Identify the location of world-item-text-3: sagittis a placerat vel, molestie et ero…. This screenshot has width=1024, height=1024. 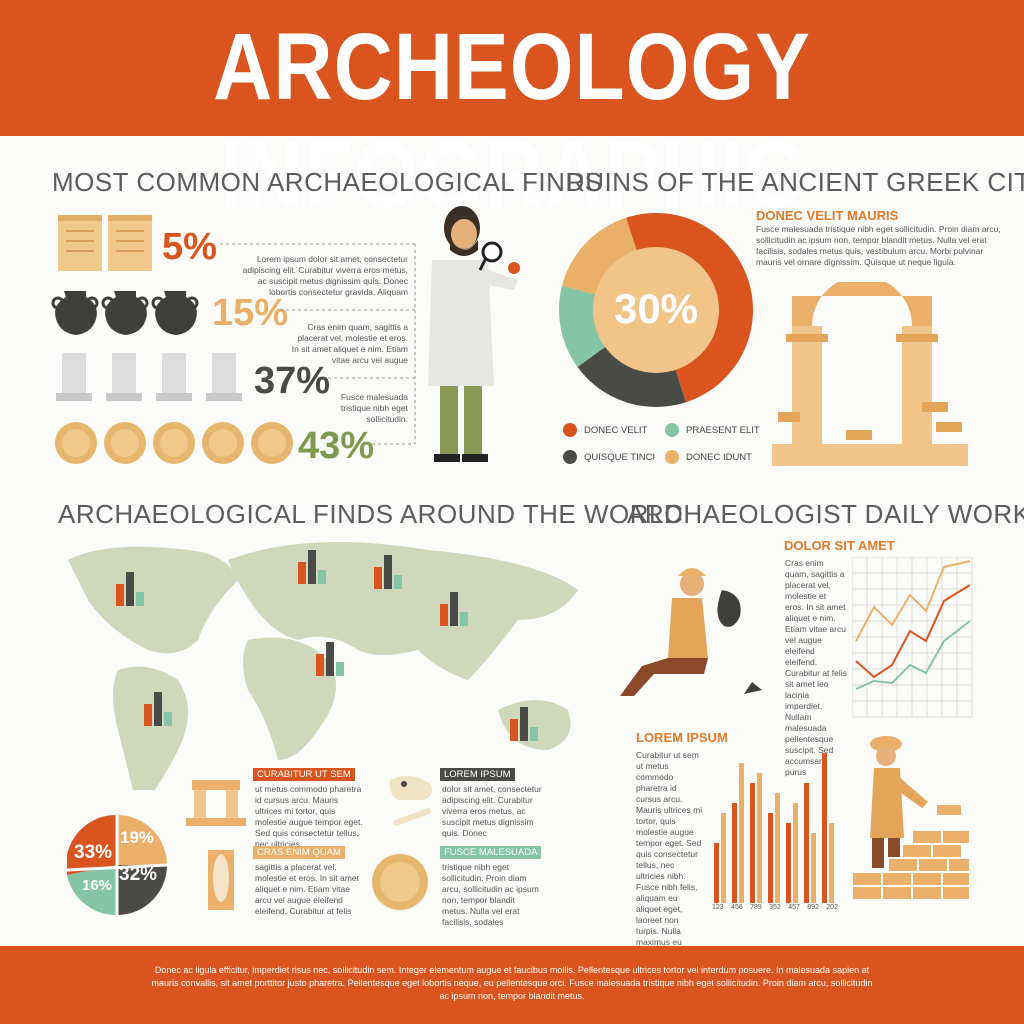
(307, 889).